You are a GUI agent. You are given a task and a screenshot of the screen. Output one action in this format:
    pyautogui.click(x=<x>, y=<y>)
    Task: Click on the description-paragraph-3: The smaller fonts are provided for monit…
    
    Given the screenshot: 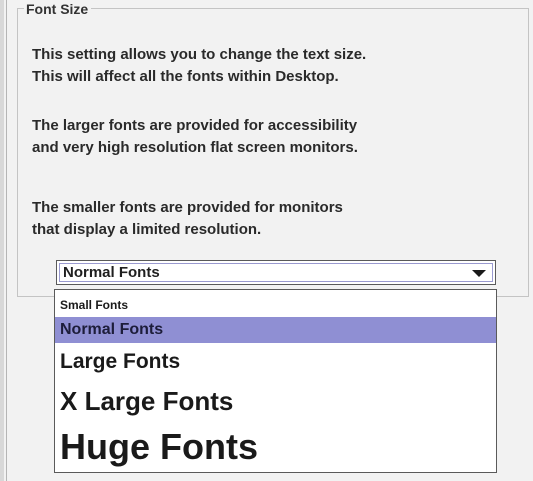 What is the action you would take?
    pyautogui.click(x=187, y=219)
    